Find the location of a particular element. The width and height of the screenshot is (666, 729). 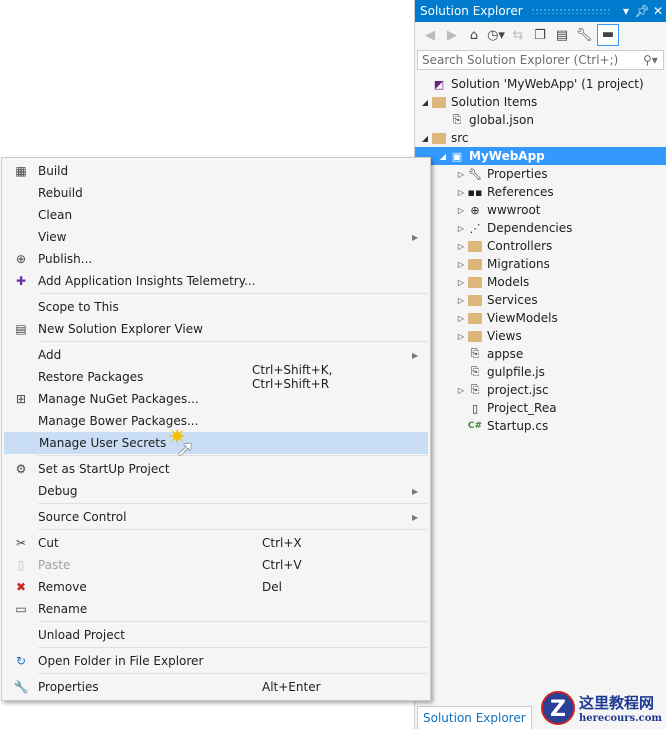

menu-item-cut: ✂ Cut Ctrl+X is located at coordinates (216, 543).